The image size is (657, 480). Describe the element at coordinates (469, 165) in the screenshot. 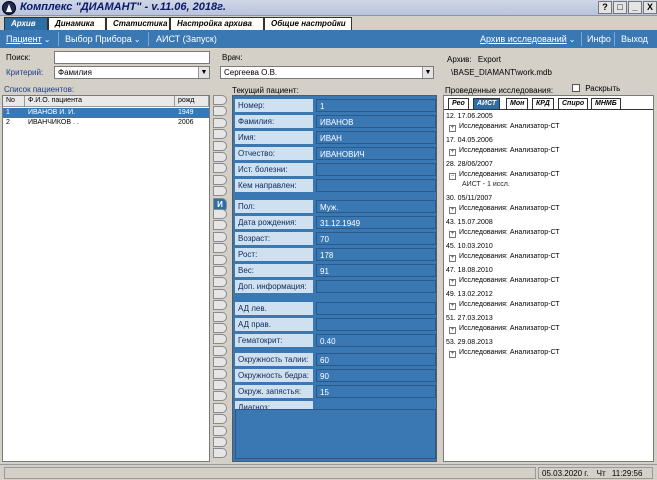

I see `research-date: 28. 28/06/2007` at that location.